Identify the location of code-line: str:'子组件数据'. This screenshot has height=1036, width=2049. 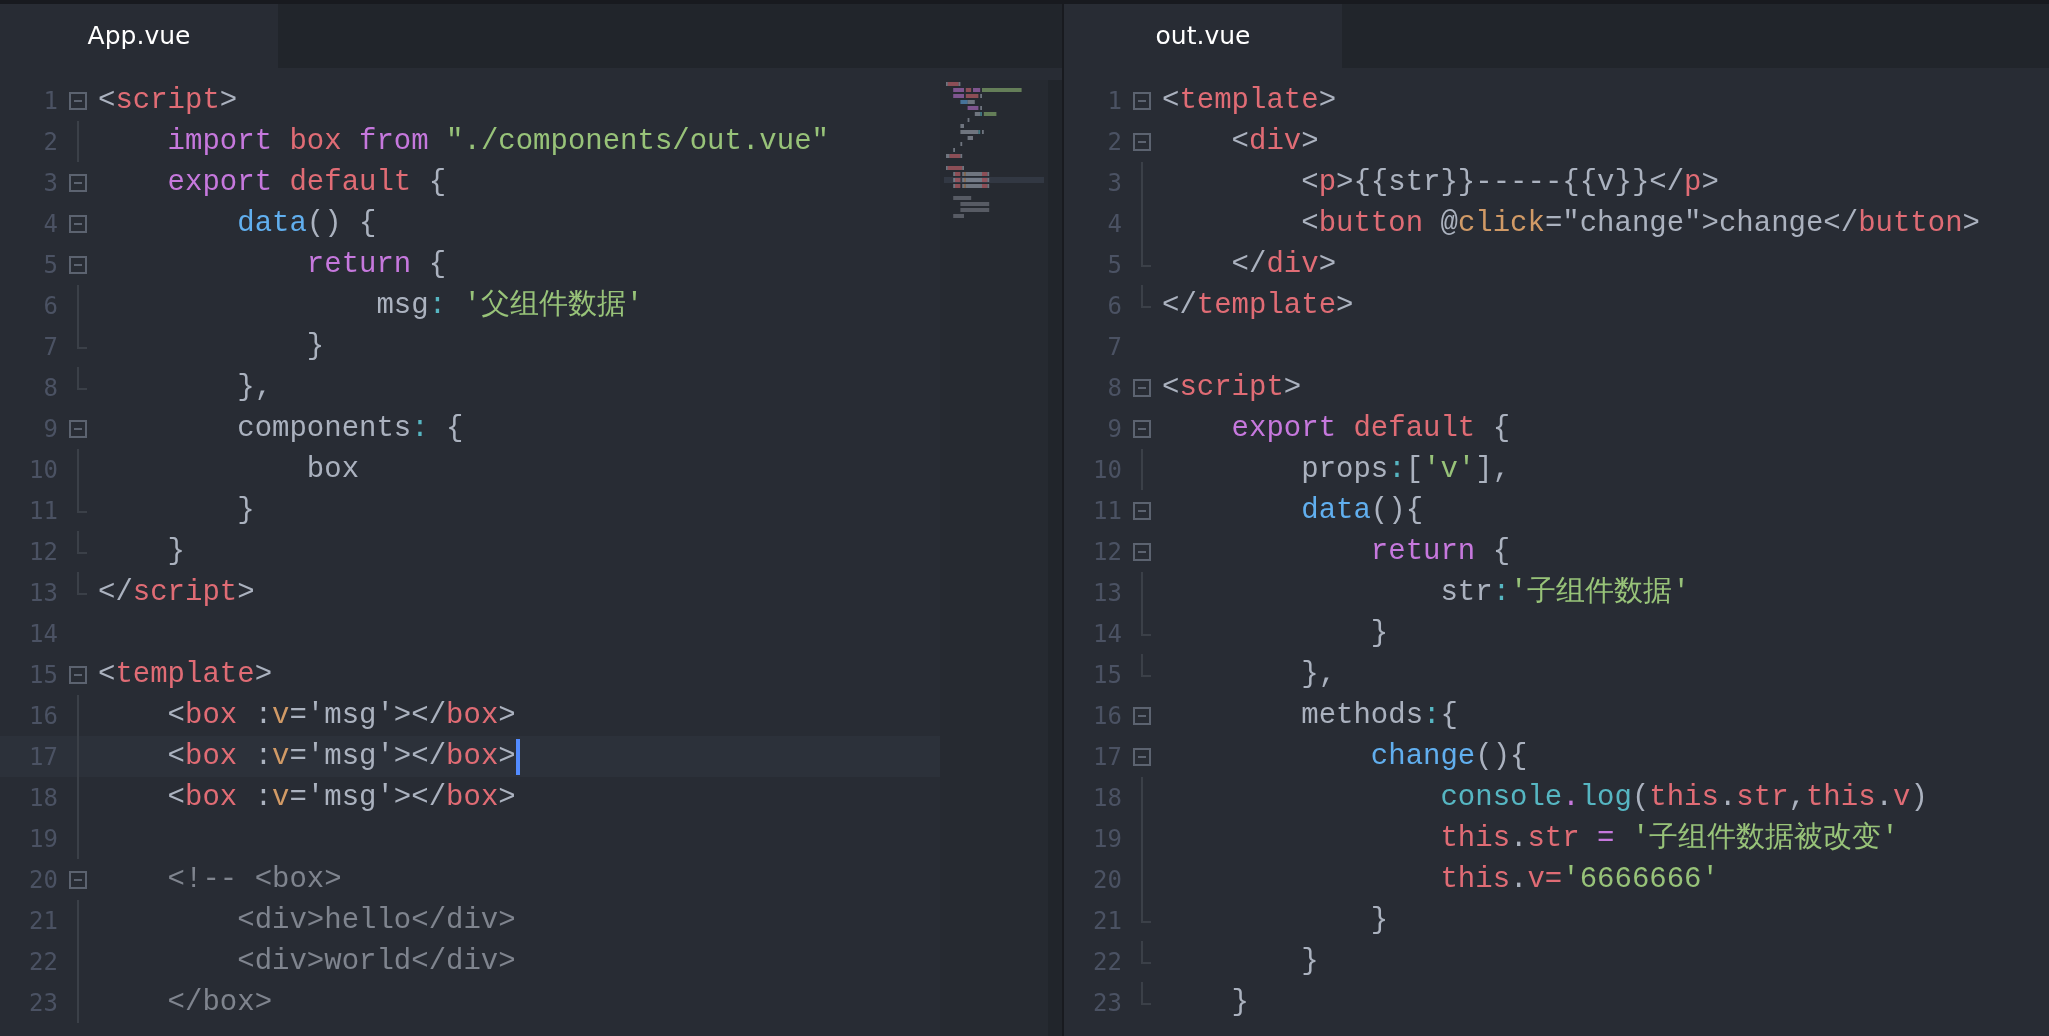
(1564, 593).